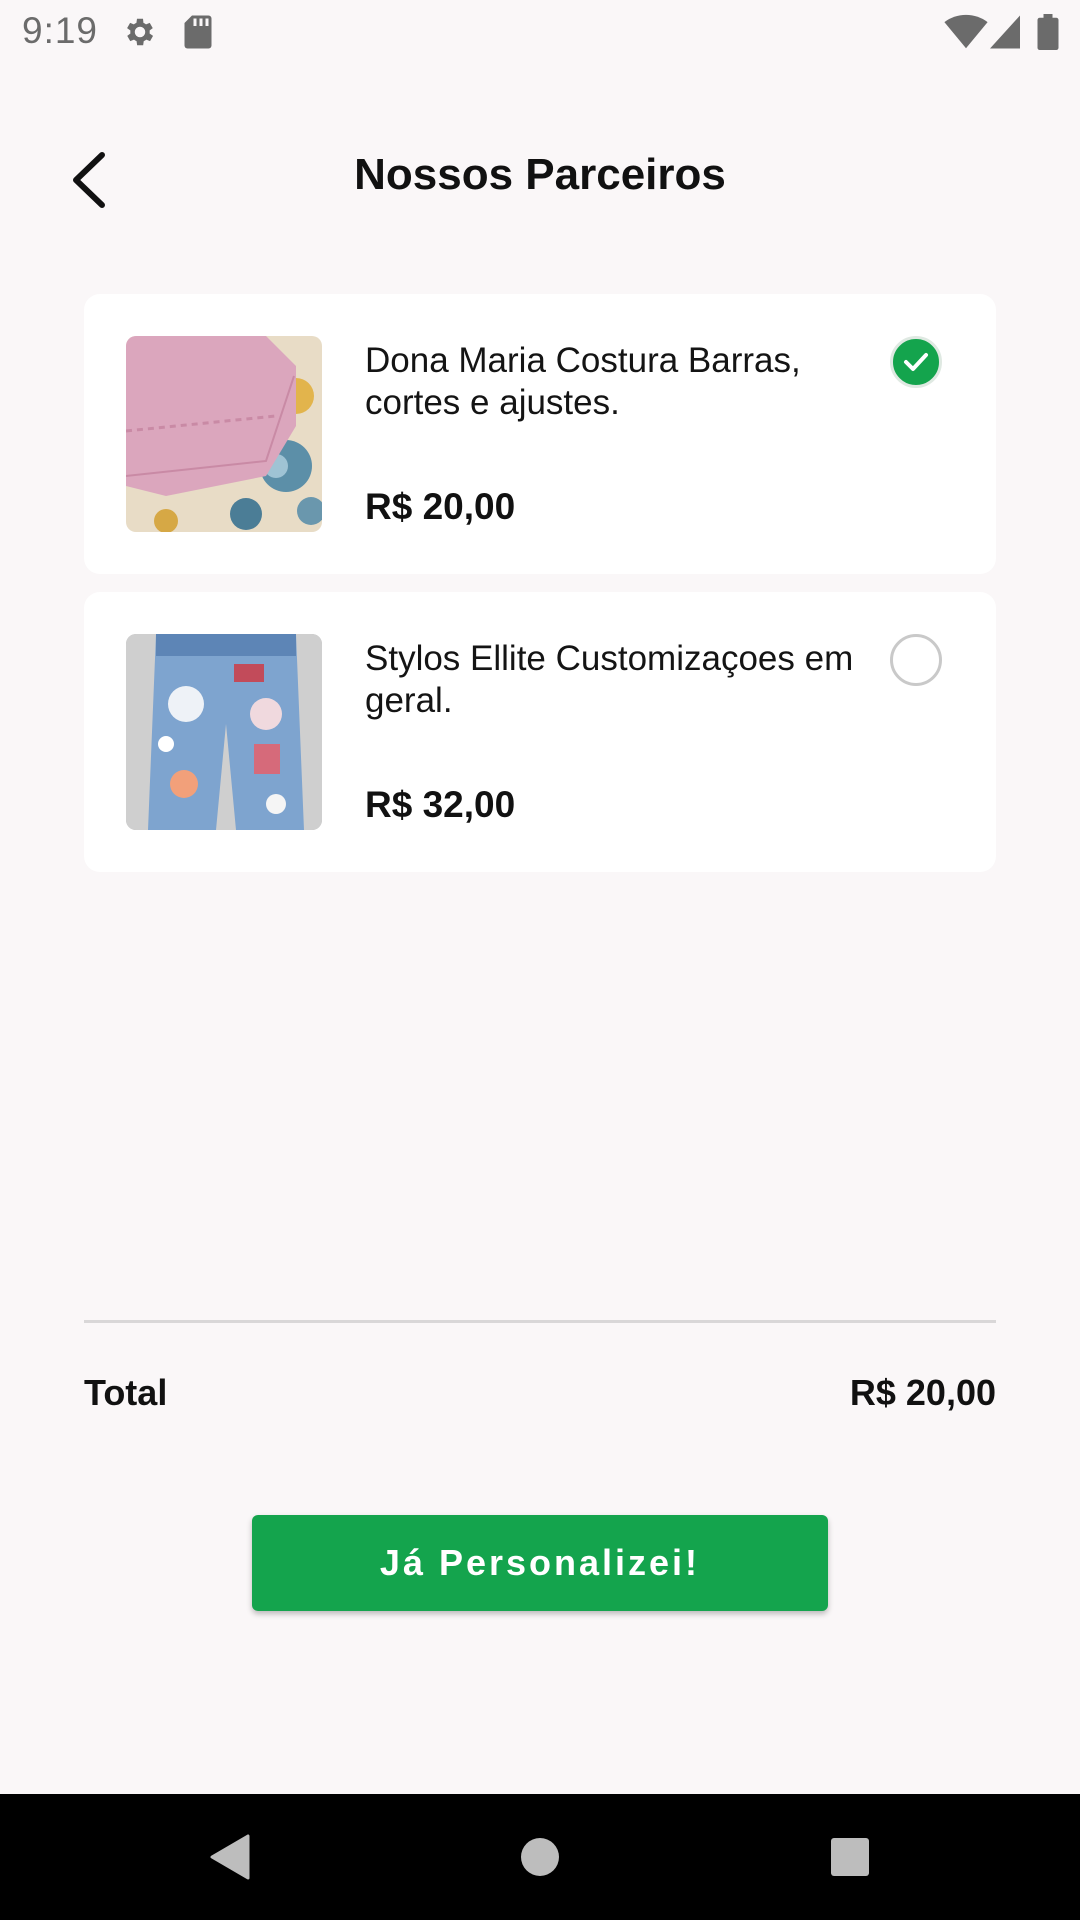  Describe the element at coordinates (1005, 34) in the screenshot. I see `cell-signal-icon` at that location.